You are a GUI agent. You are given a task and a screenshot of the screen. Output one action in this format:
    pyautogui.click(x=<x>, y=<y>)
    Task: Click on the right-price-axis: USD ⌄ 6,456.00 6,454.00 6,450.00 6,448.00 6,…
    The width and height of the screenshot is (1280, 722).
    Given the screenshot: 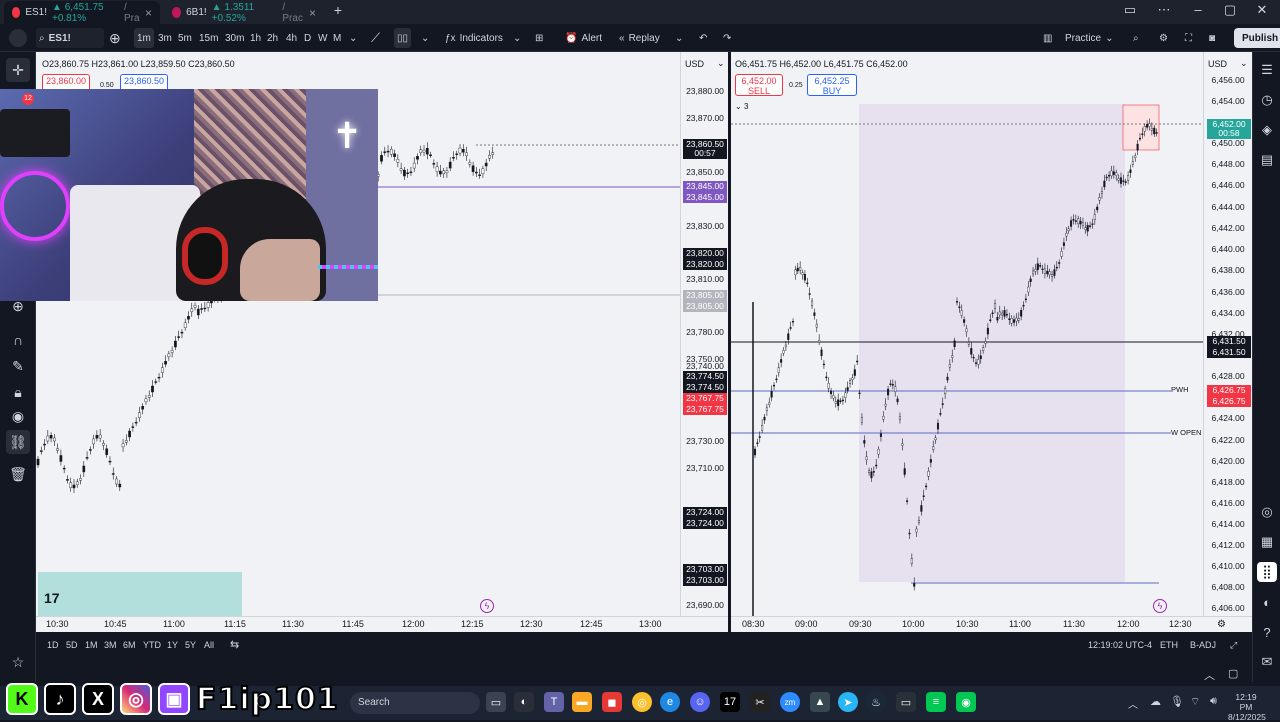 What is the action you would take?
    pyautogui.click(x=1227, y=334)
    